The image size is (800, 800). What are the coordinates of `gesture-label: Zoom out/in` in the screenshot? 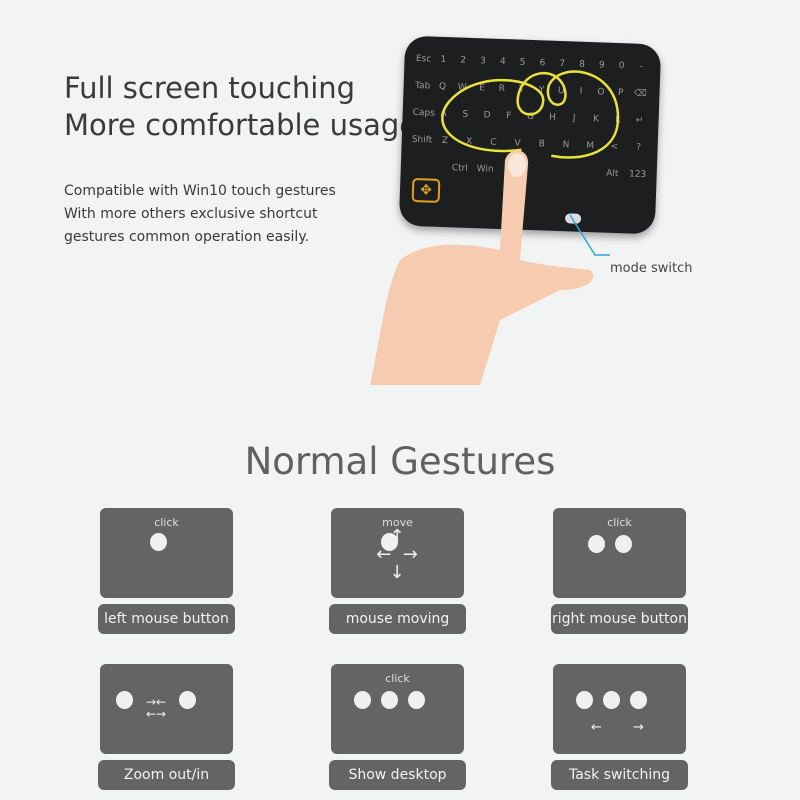 It's located at (166, 775).